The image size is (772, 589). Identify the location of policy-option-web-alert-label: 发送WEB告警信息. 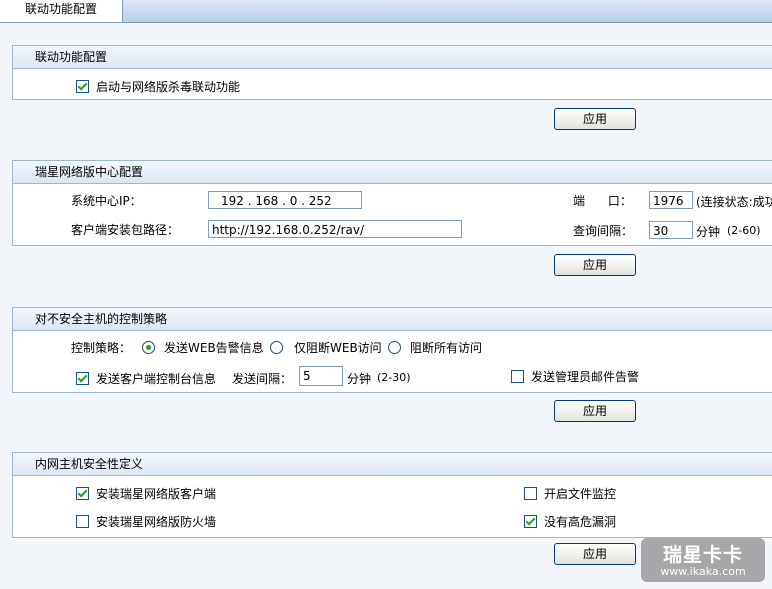
(214, 348).